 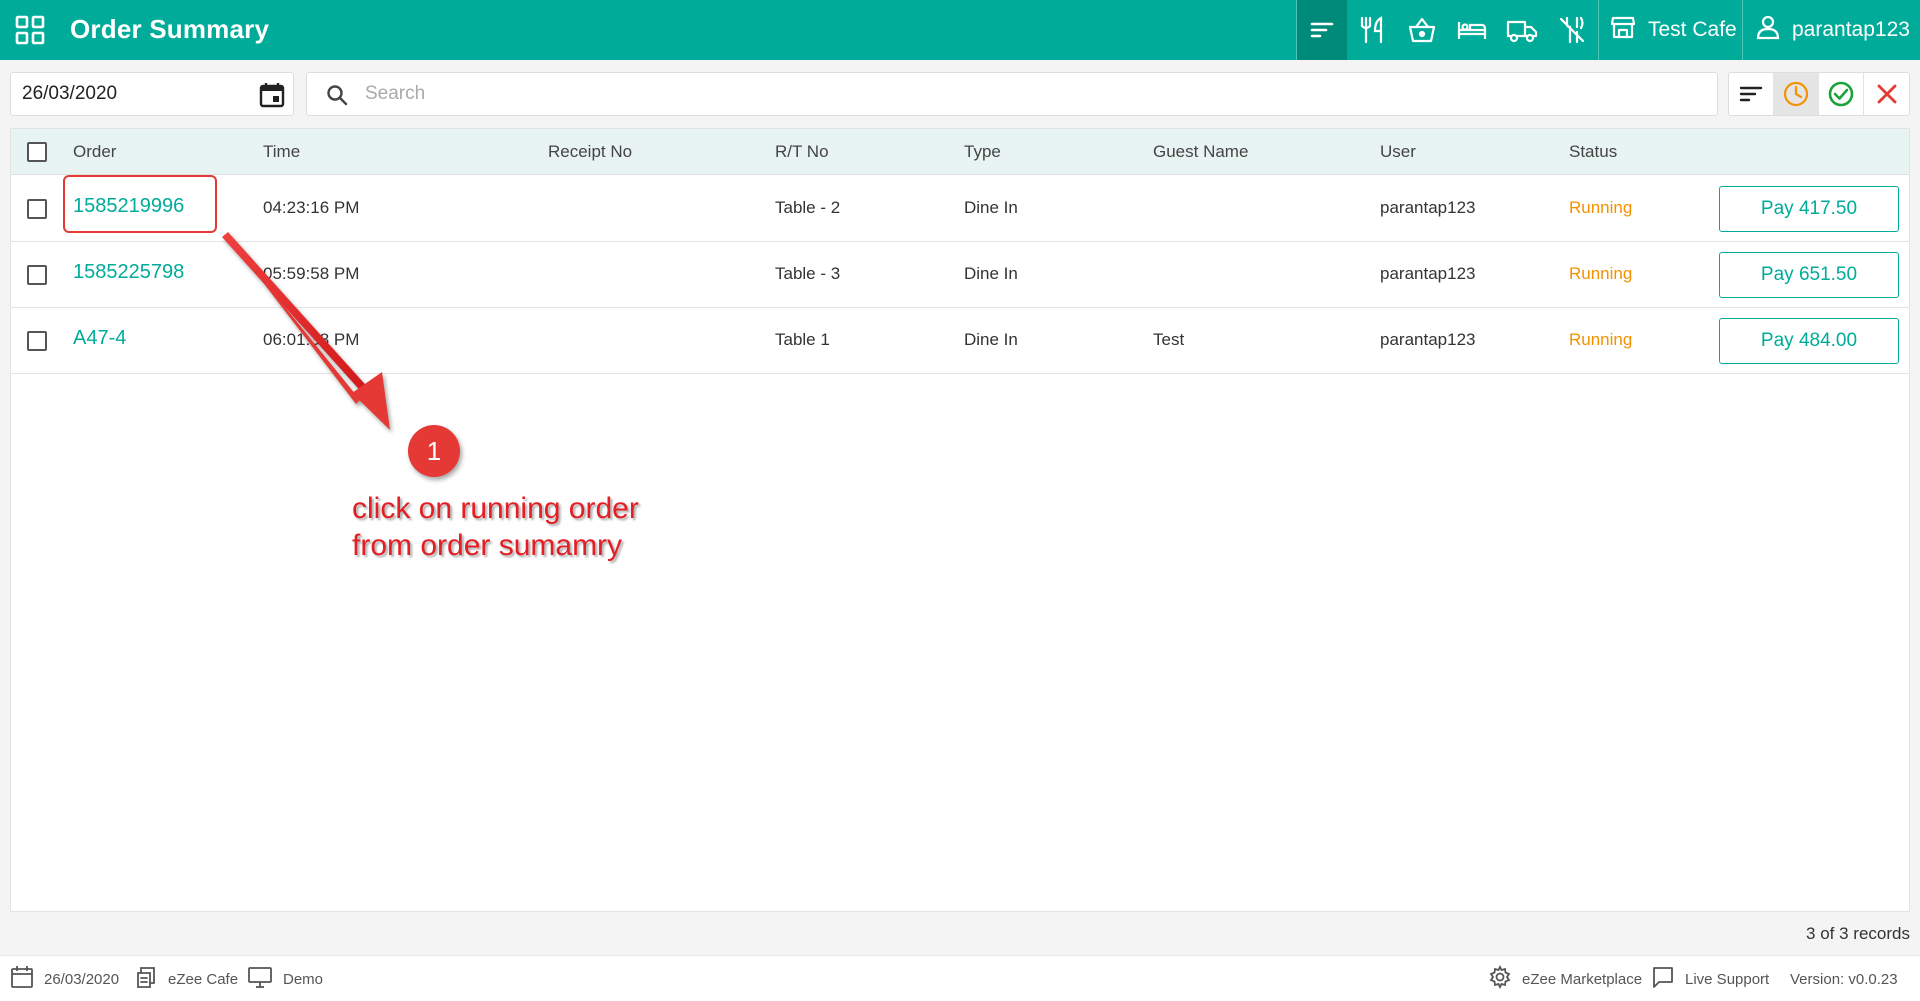 What do you see at coordinates (70, 93) in the screenshot?
I see `date-value: 26/03/2020` at bounding box center [70, 93].